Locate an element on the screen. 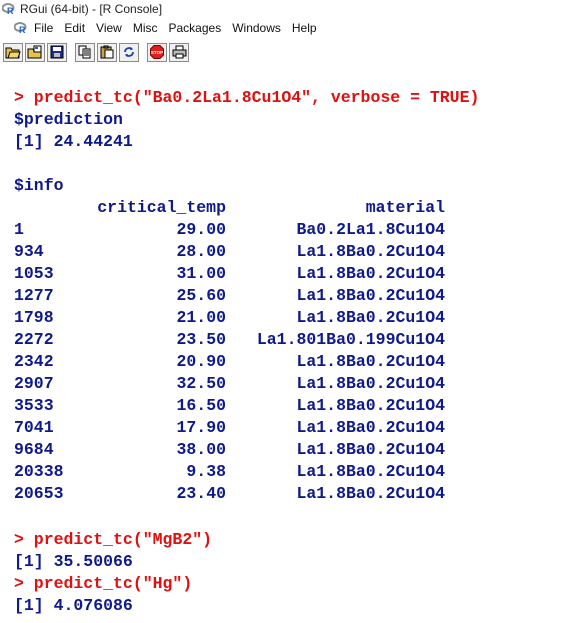 Image resolution: width=576 pixels, height=623 pixels. load-workspace-icon is located at coordinates (34, 52).